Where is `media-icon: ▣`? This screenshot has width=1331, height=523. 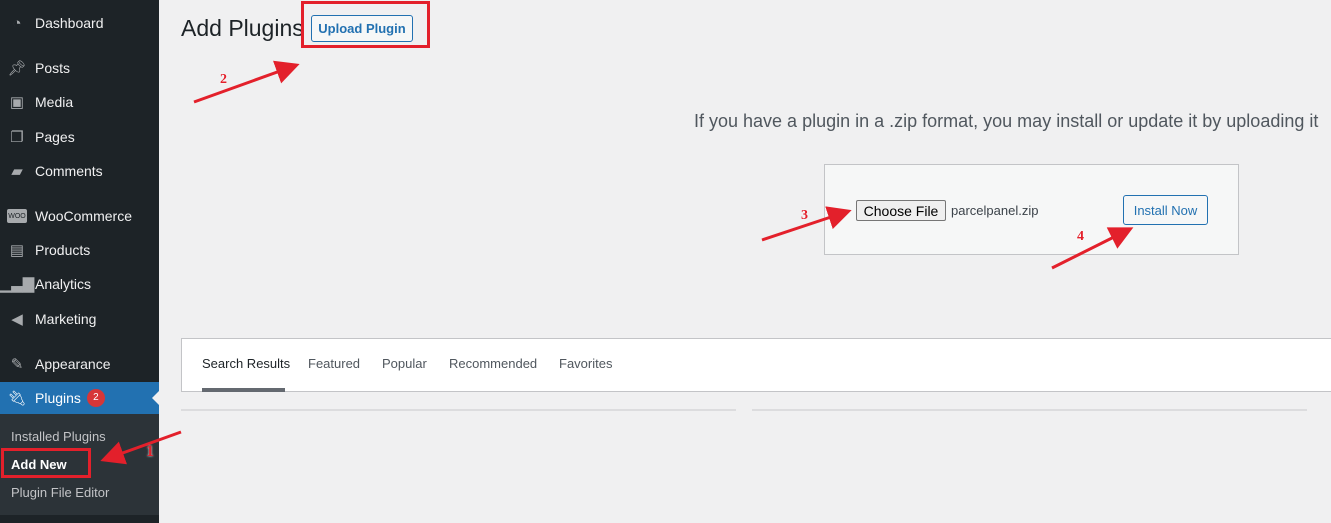 media-icon: ▣ is located at coordinates (17, 102).